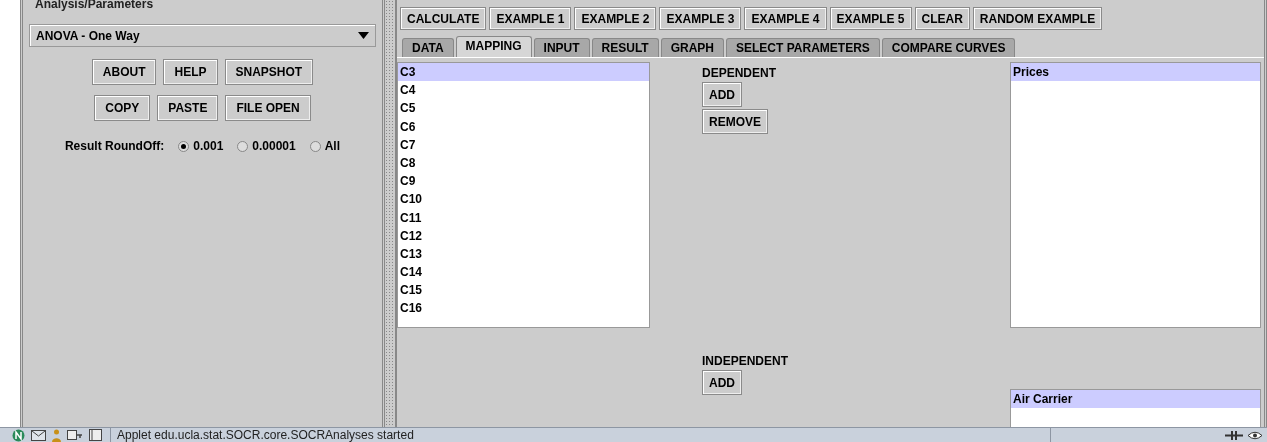 The image size is (1267, 442). I want to click on list-box: Air Carrier, so click(1135, 408).